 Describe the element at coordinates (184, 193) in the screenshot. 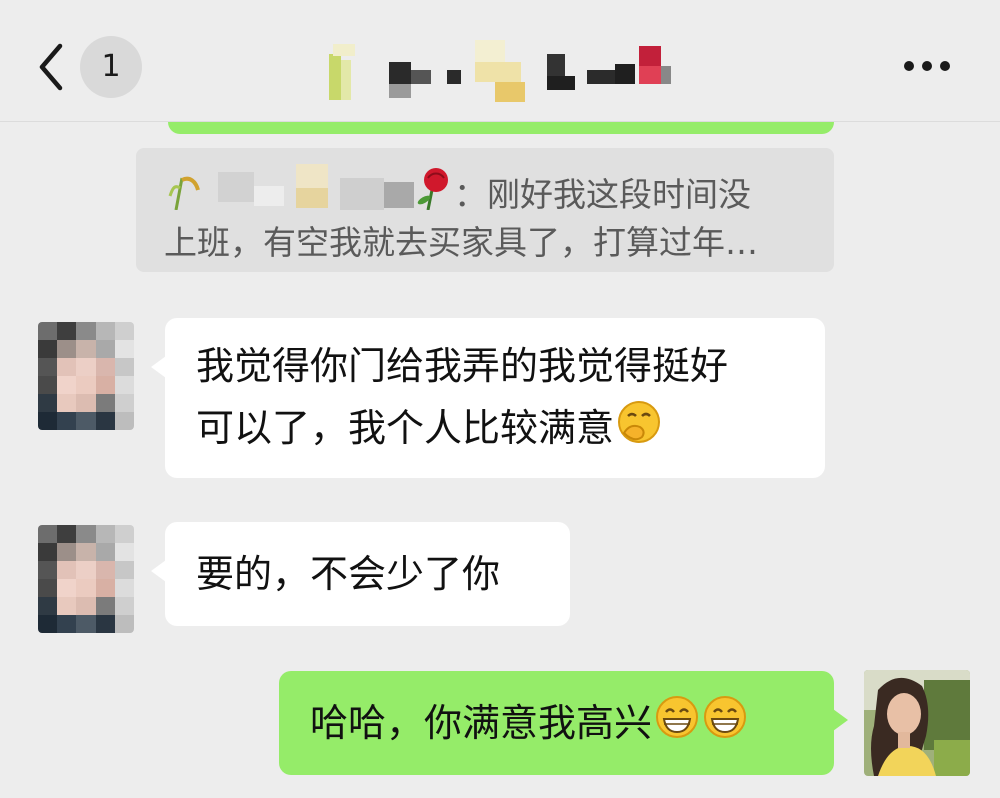

I see `rice-stalk-icon` at that location.